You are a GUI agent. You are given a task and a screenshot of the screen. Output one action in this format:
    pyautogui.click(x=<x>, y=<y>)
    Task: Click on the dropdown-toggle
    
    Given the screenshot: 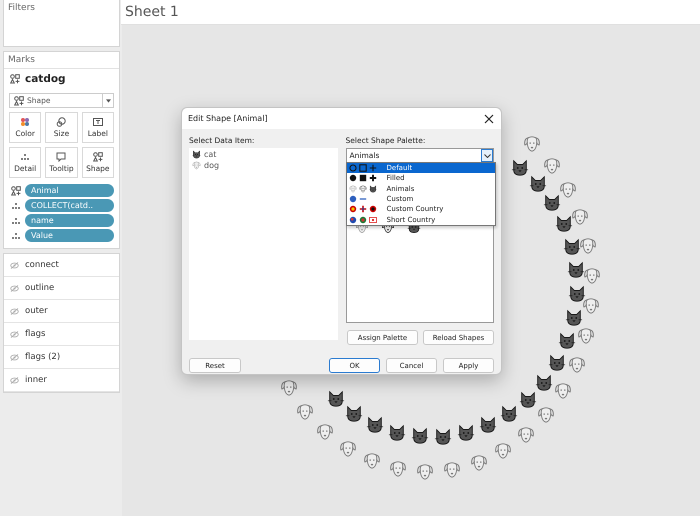 What is the action you would take?
    pyautogui.click(x=487, y=155)
    